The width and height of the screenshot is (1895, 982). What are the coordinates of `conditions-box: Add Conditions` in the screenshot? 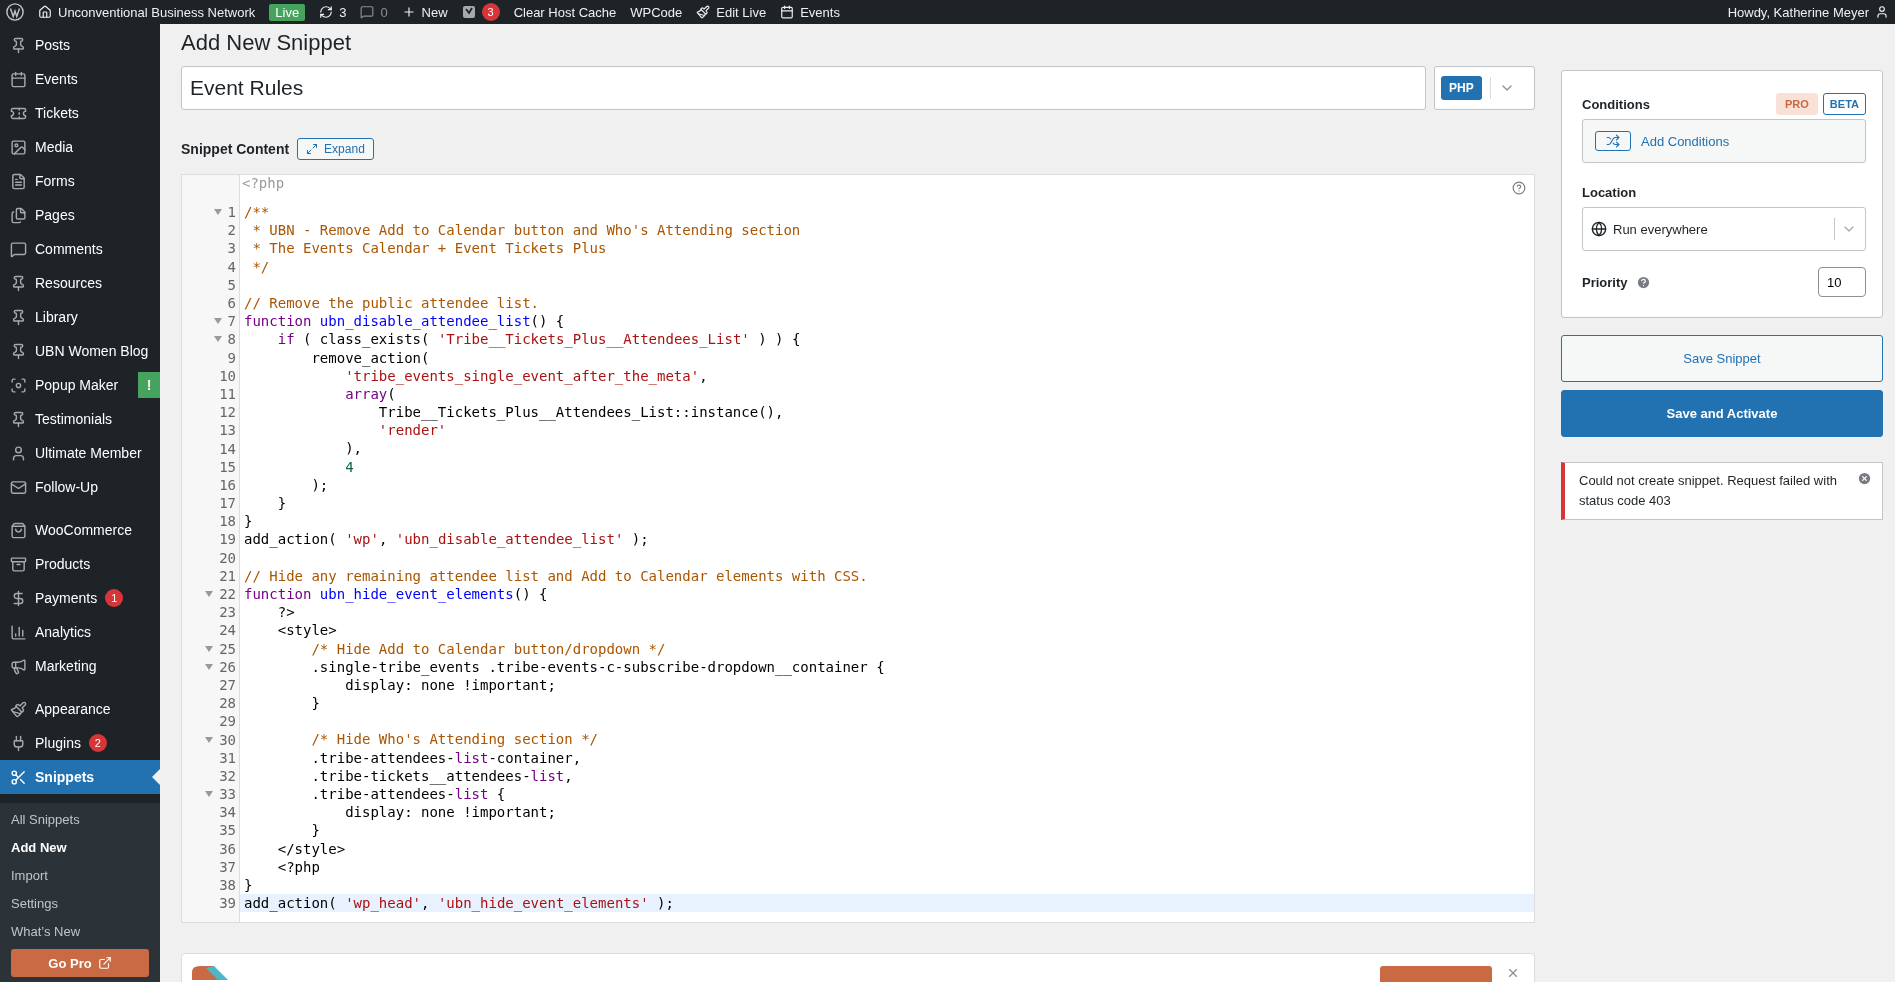 It's located at (1724, 141).